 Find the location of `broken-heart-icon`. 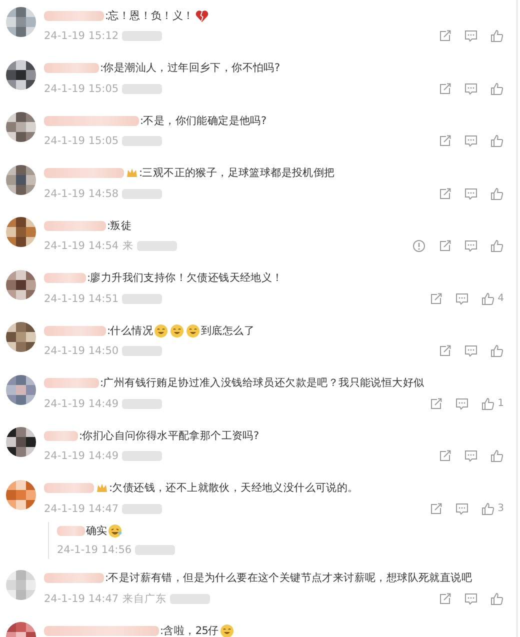

broken-heart-icon is located at coordinates (201, 15).